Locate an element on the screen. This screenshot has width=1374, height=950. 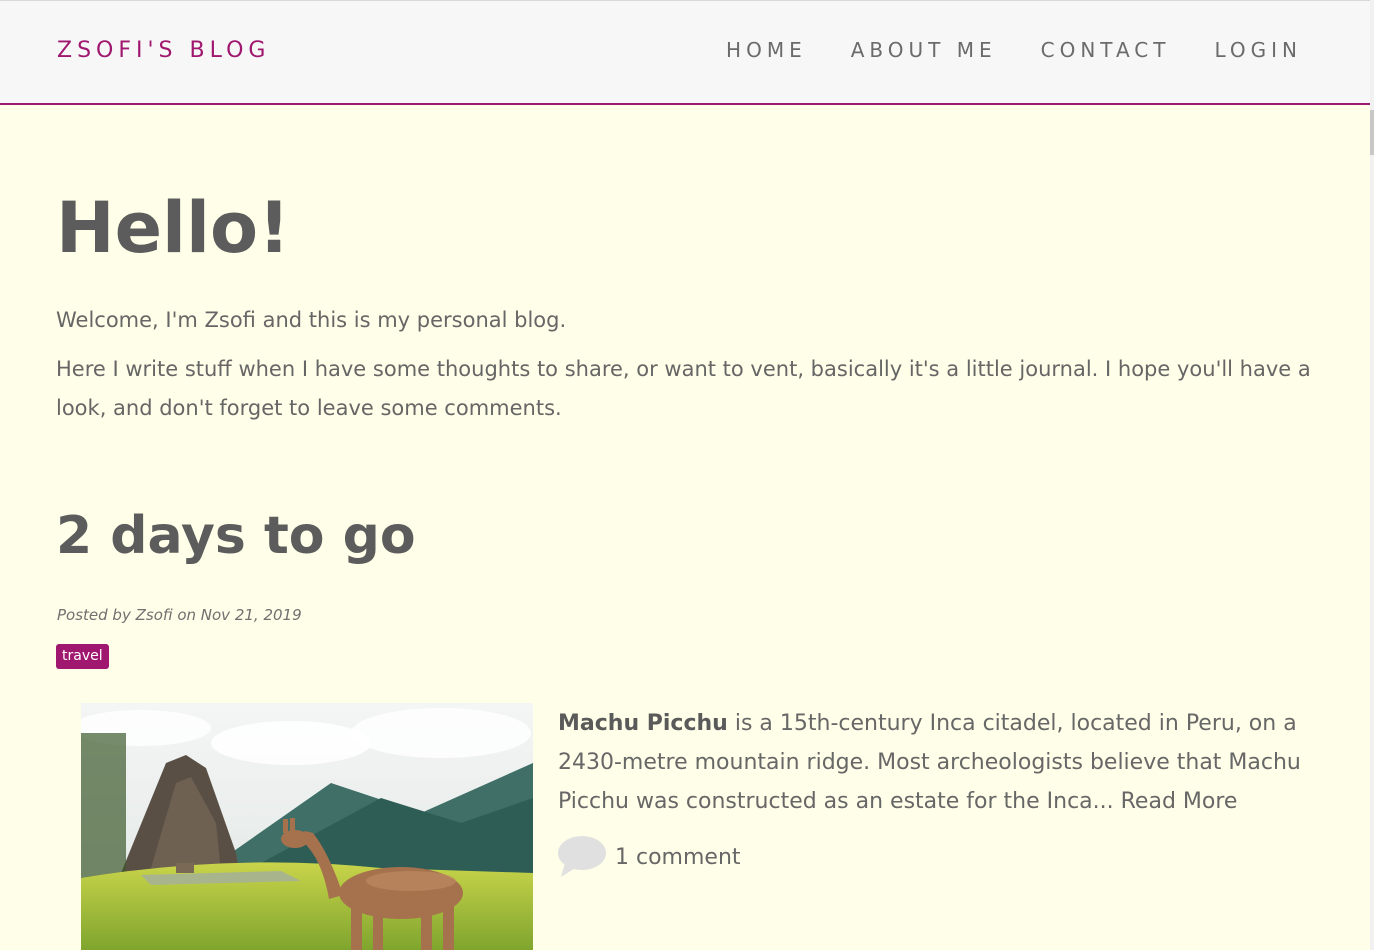
post-meta: Posted by Zsofi on Nov 21, 2019 is located at coordinates (179, 615).